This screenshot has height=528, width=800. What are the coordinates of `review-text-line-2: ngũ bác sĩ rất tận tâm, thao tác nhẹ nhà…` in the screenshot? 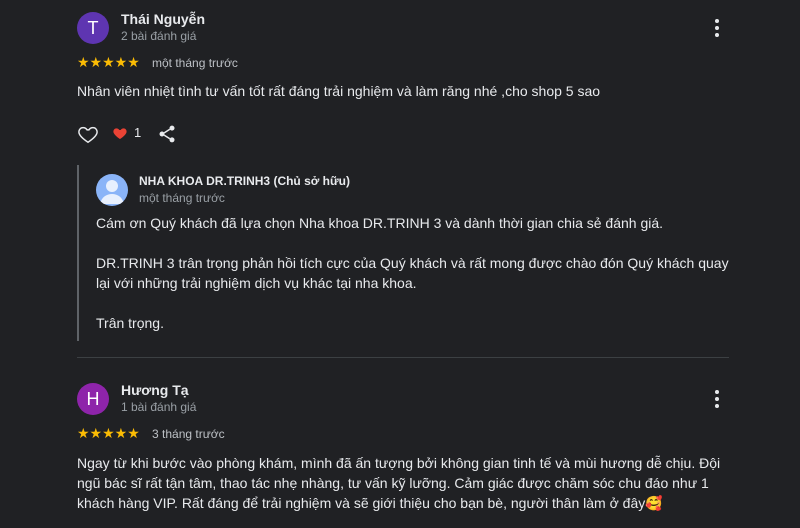 It's located at (393, 483).